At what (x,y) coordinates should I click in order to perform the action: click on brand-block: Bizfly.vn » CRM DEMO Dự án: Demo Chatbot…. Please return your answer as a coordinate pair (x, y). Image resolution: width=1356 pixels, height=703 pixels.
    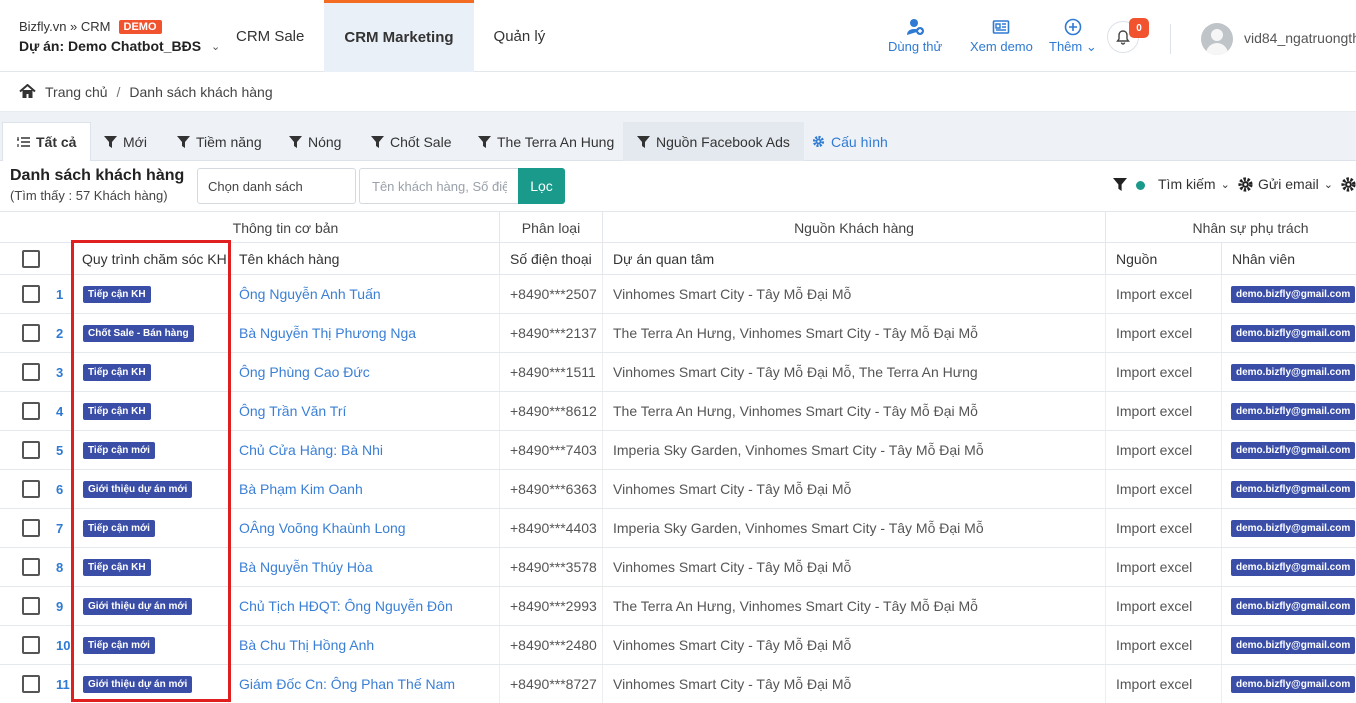
    Looking at the image, I should click on (119, 36).